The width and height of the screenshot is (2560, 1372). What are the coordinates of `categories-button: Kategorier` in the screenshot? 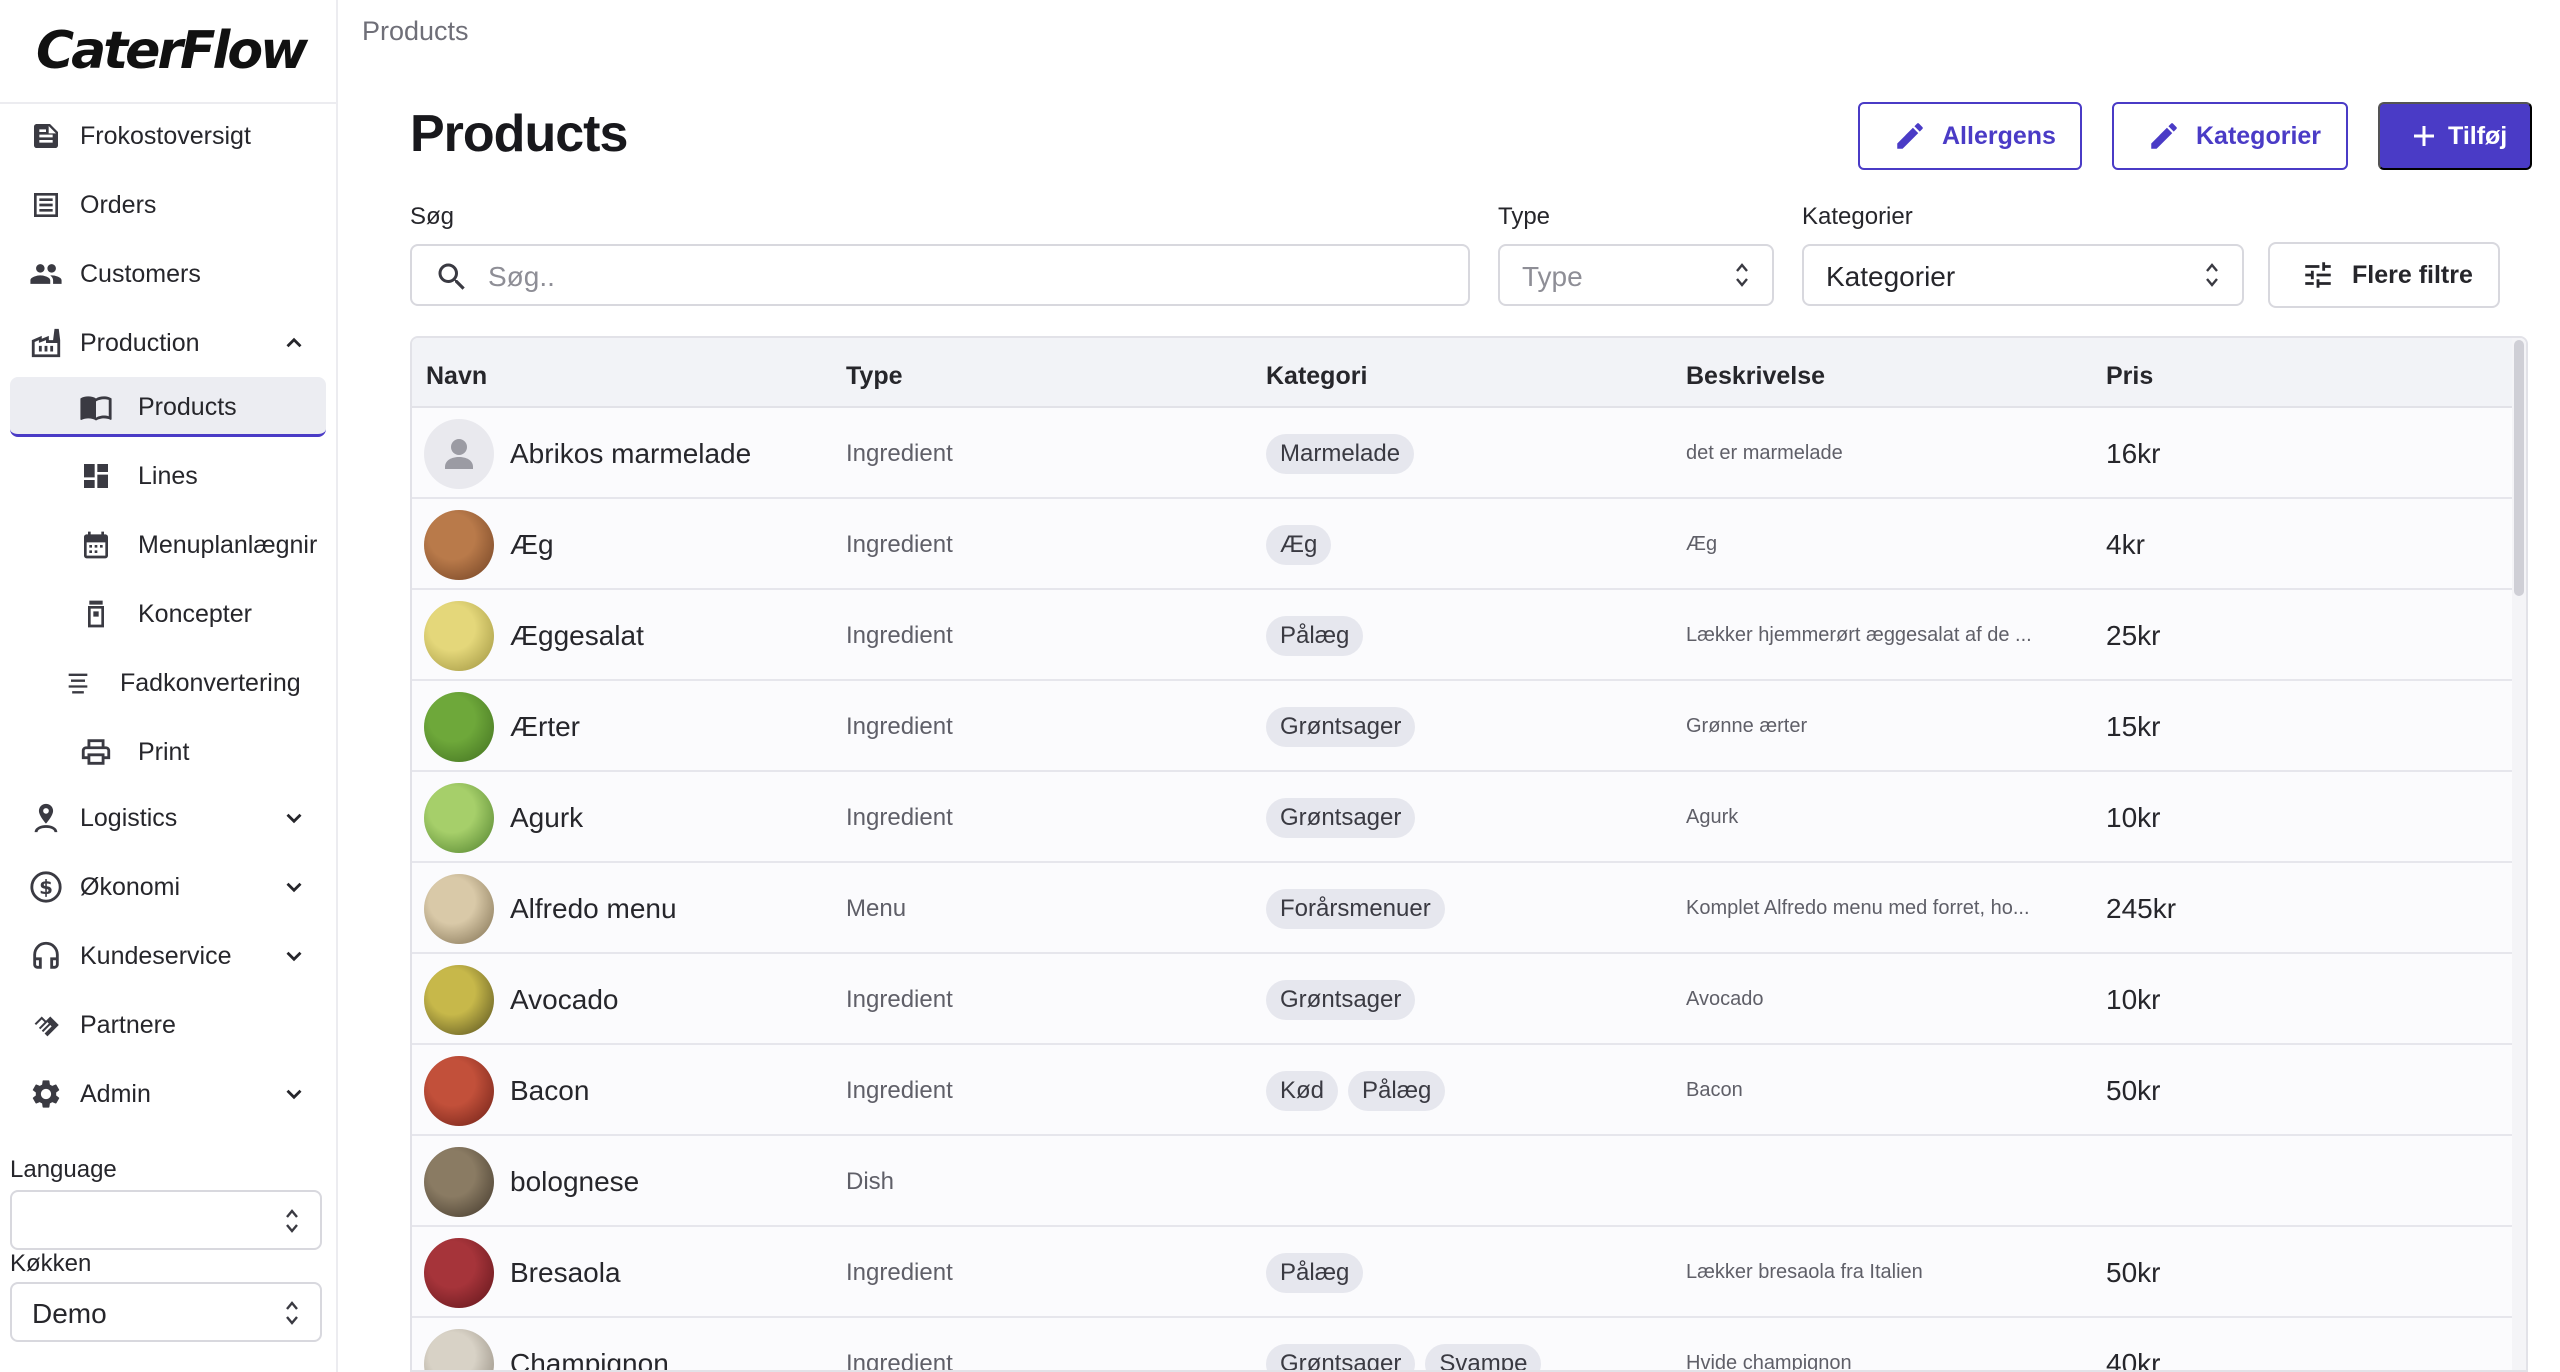 It's located at (2230, 136).